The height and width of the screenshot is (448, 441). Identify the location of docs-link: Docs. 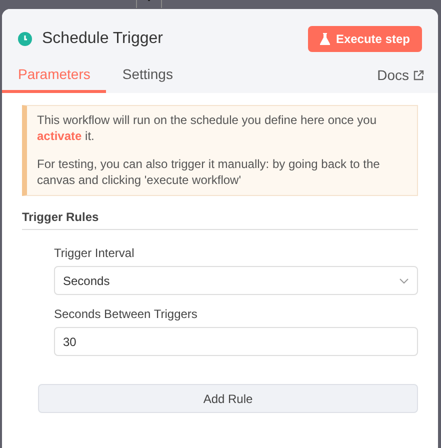
(400, 80).